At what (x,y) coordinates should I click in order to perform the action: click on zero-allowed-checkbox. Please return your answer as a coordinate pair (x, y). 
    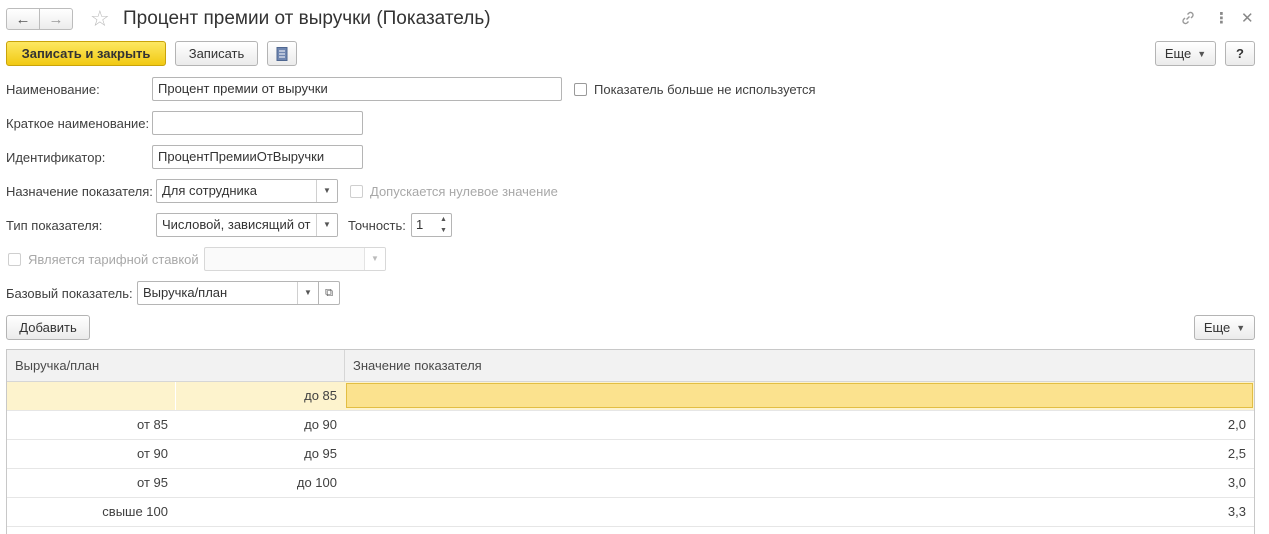
    Looking at the image, I should click on (356, 191).